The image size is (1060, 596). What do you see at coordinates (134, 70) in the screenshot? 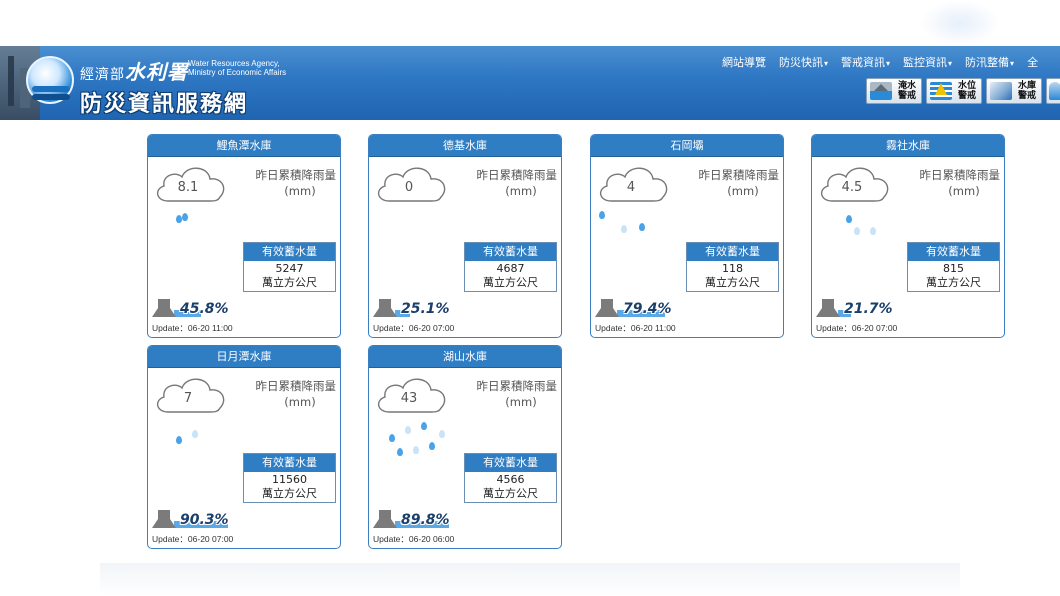
I see `agency-name: 經濟部水利署` at bounding box center [134, 70].